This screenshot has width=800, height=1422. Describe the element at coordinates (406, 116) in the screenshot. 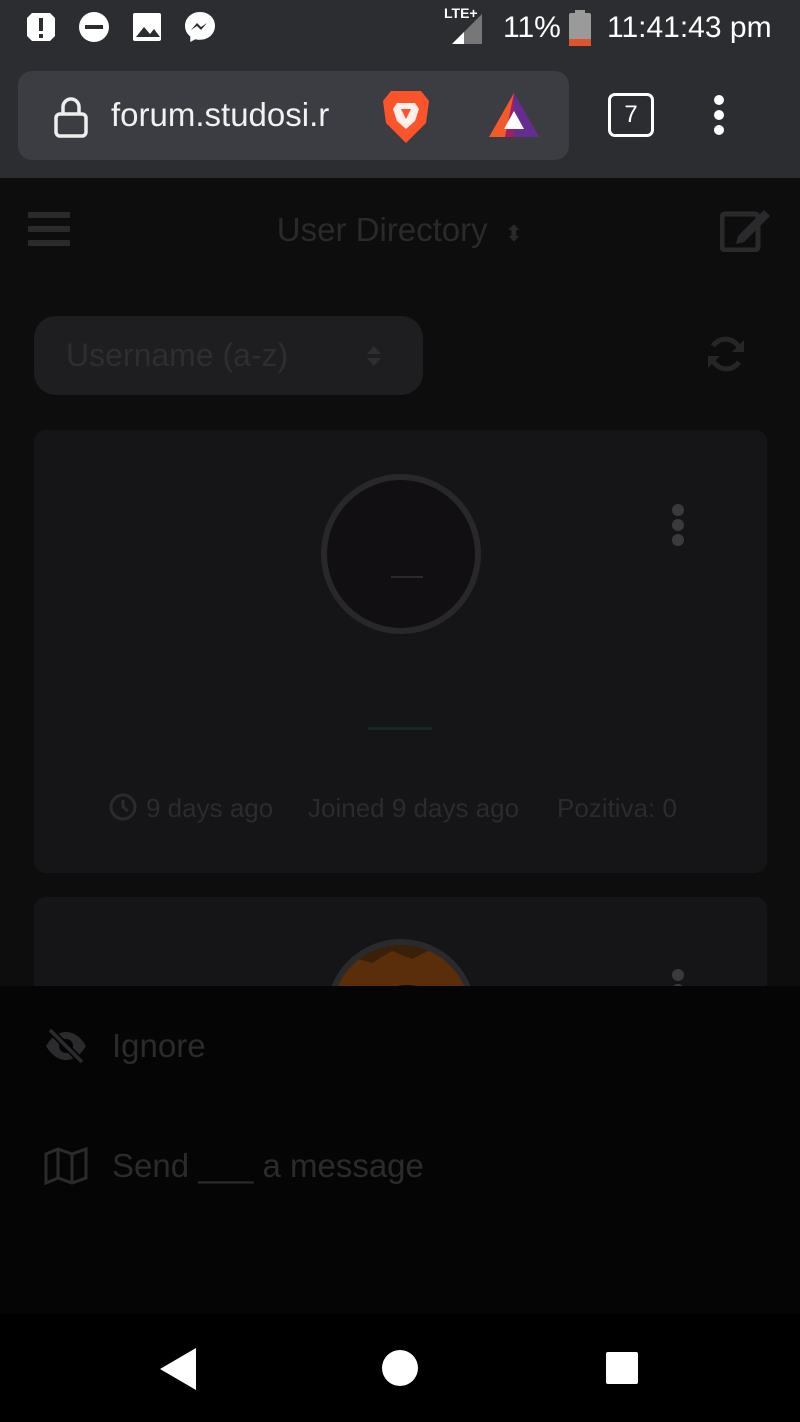

I see `brave-shields-icon` at that location.